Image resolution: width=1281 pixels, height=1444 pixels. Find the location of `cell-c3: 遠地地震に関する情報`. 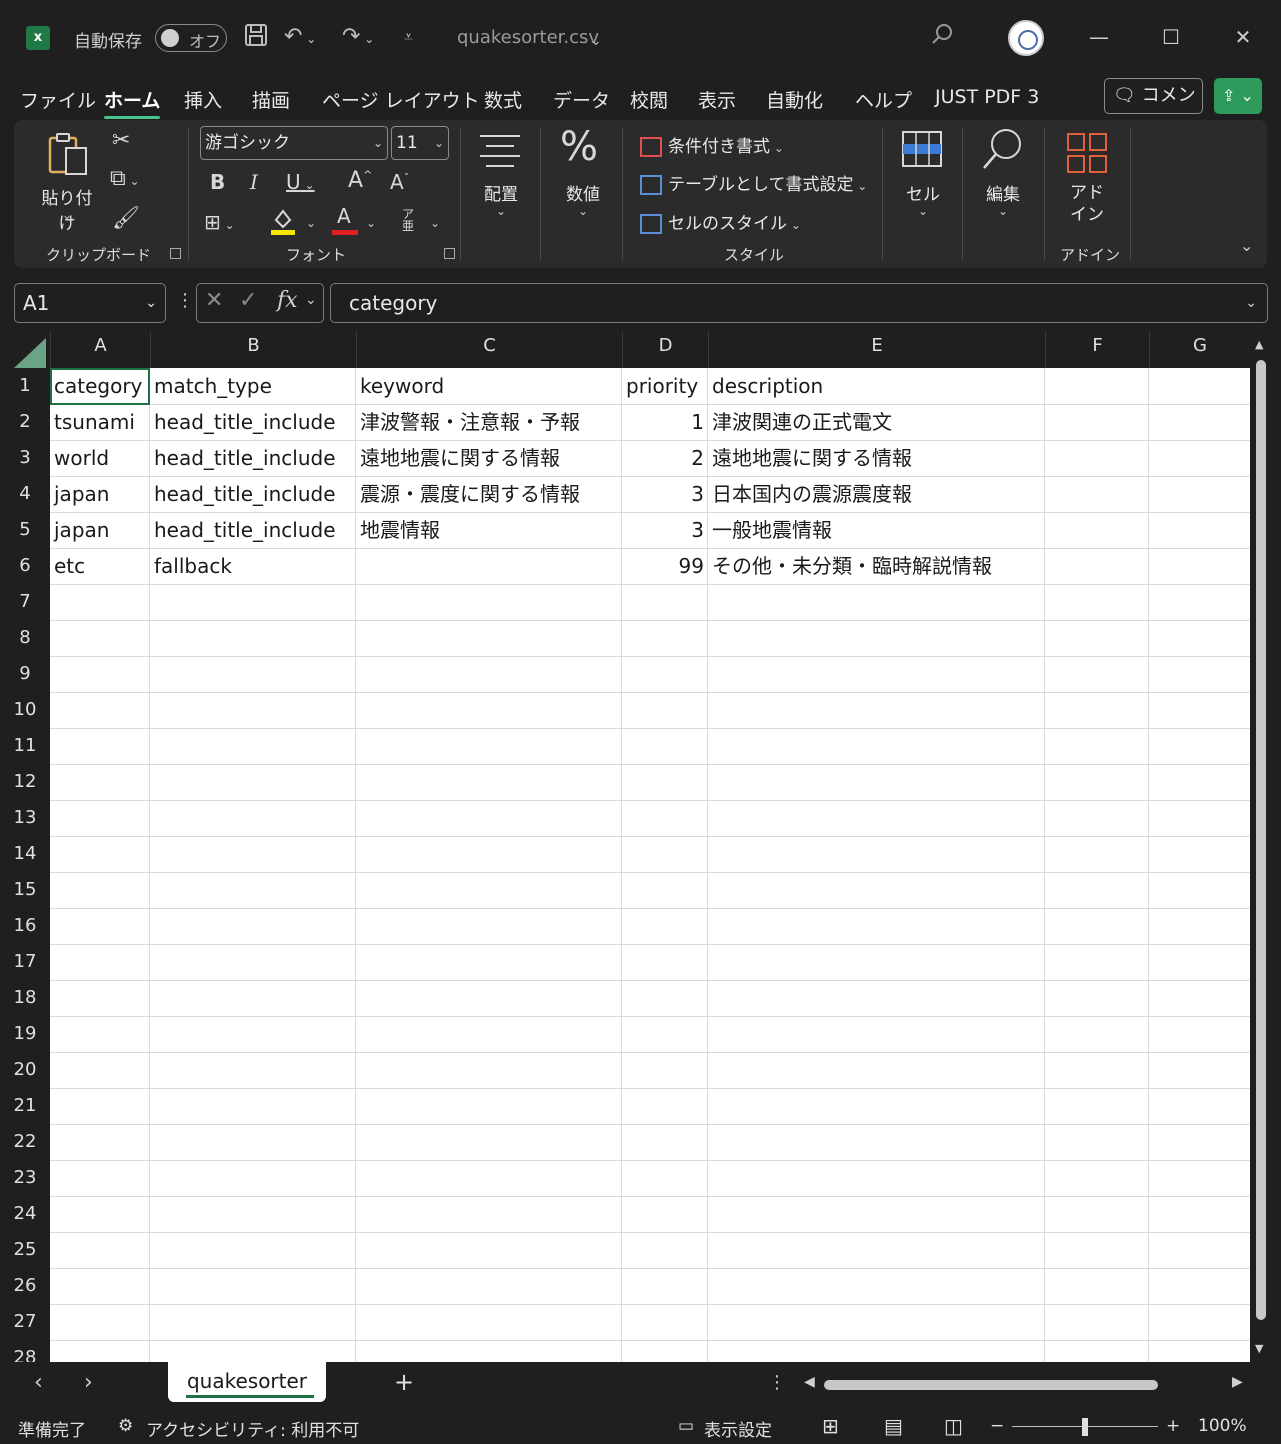

cell-c3: 遠地地震に関する情報 is located at coordinates (489, 458).